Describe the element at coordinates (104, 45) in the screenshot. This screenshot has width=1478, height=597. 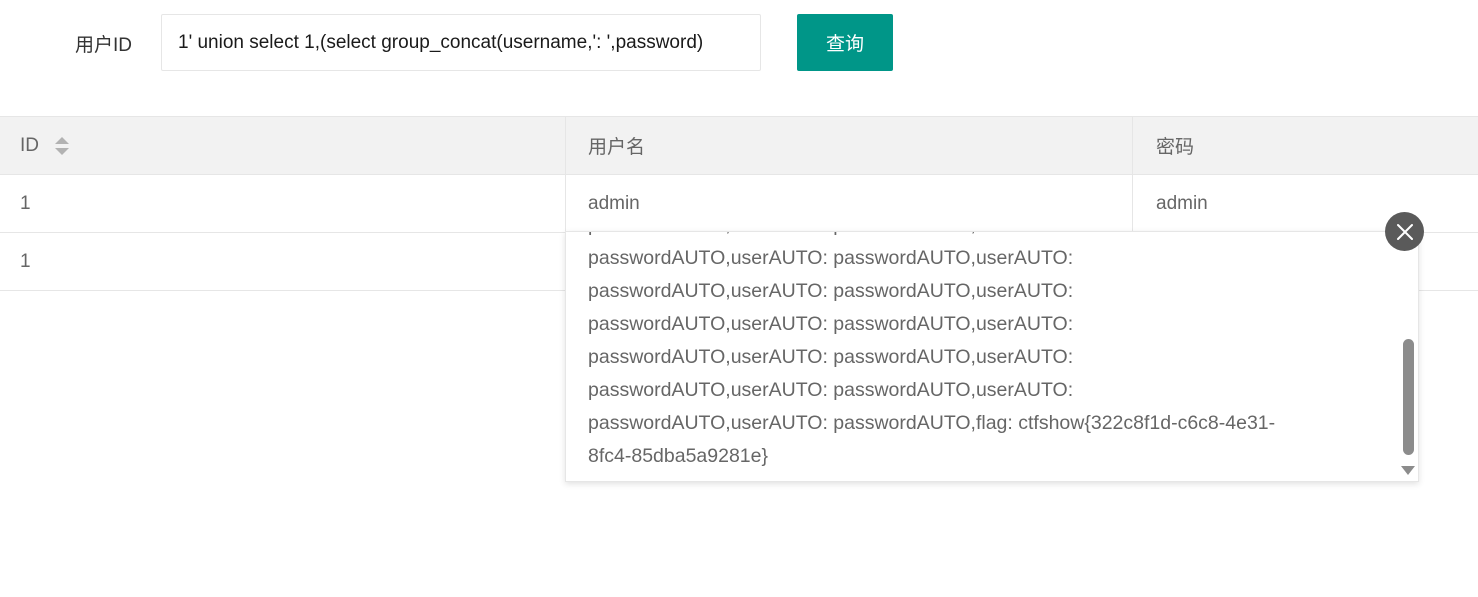
I see `user-id-label: 用户ID` at that location.